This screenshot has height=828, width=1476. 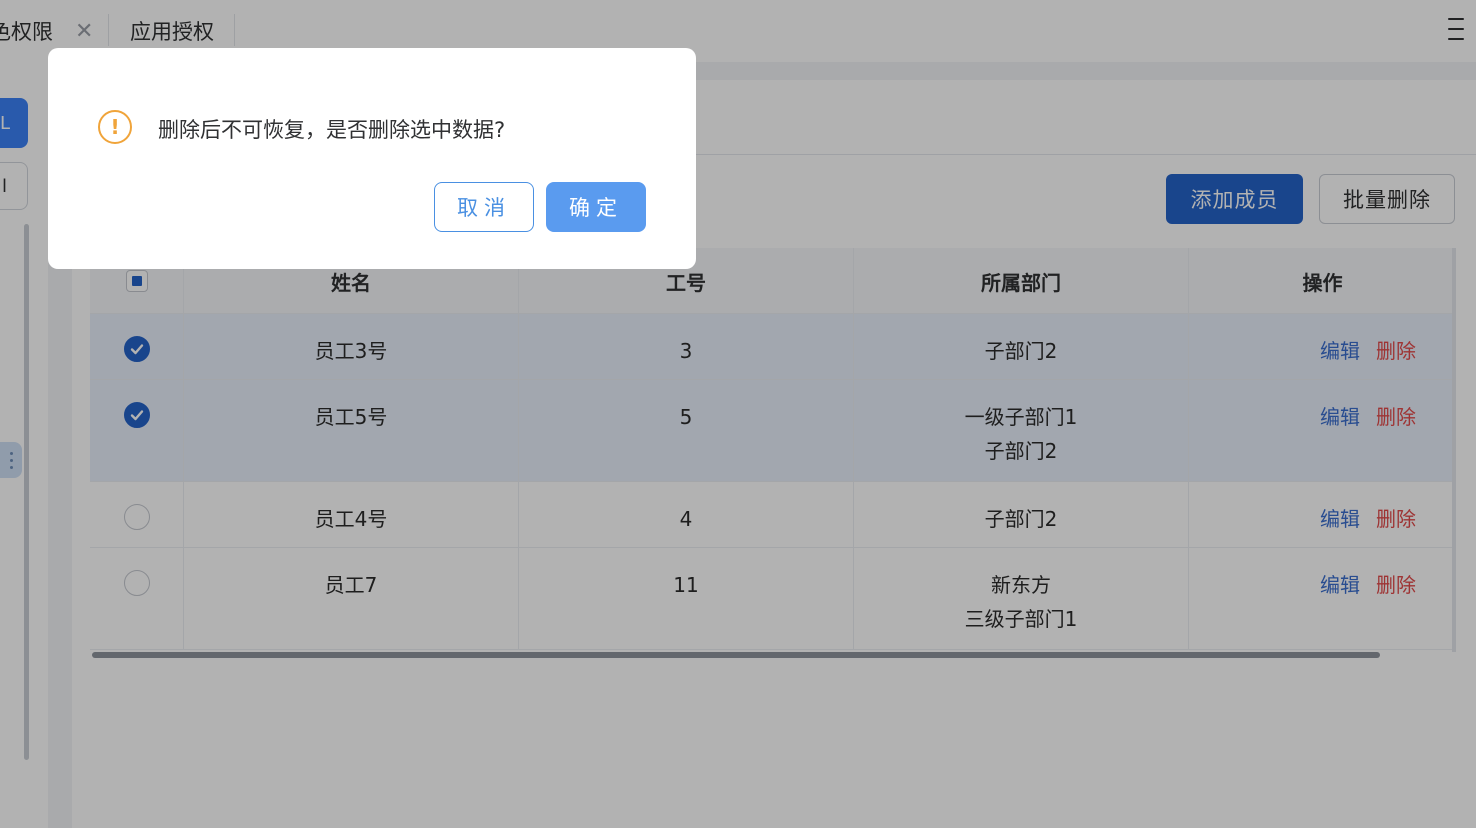 I want to click on confirm-button: 确定, so click(x=596, y=207).